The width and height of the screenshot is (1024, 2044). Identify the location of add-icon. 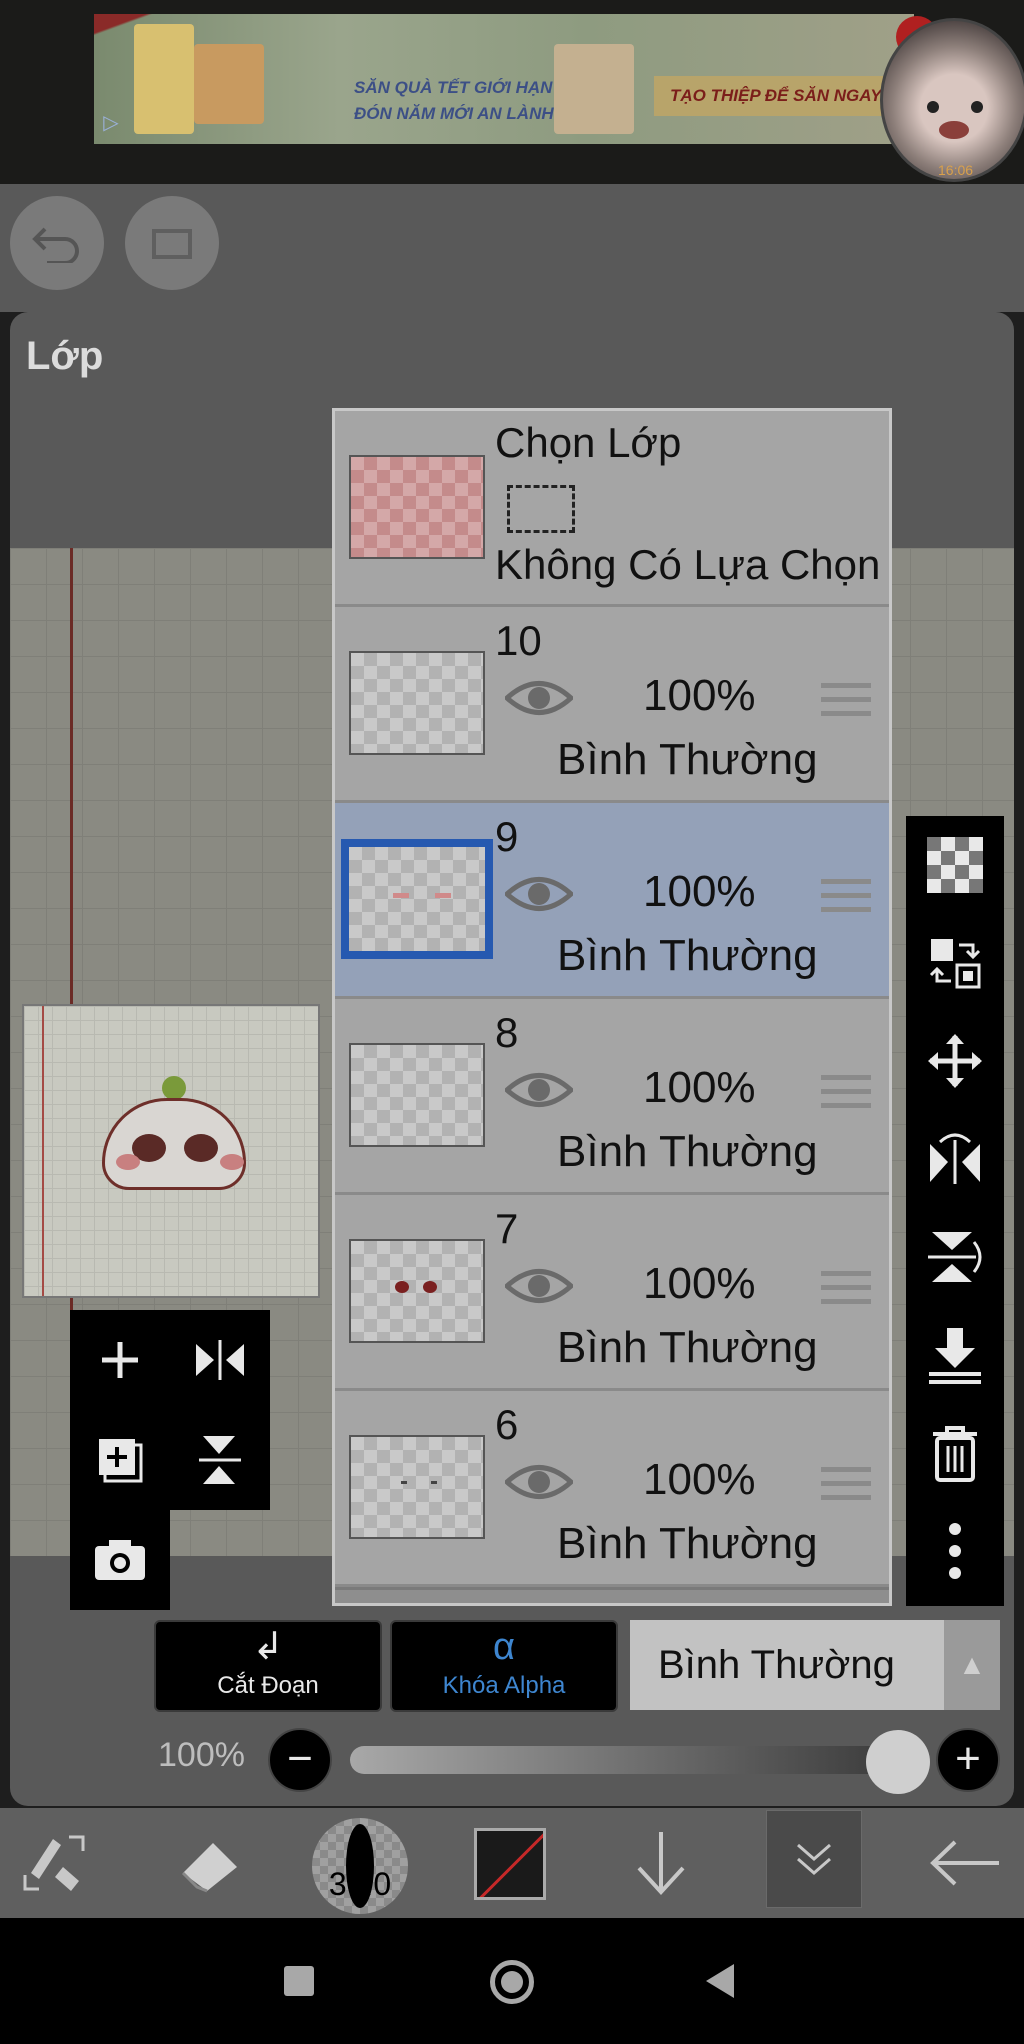
(120, 1360).